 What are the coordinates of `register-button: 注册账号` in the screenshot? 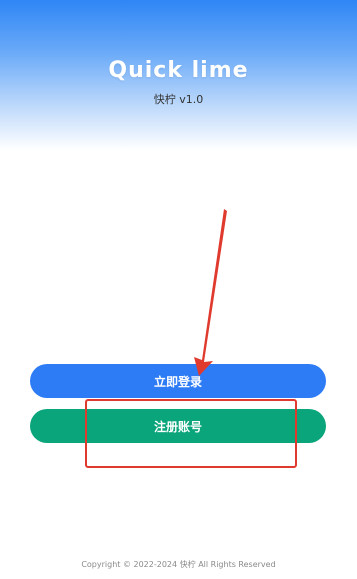 It's located at (178, 426).